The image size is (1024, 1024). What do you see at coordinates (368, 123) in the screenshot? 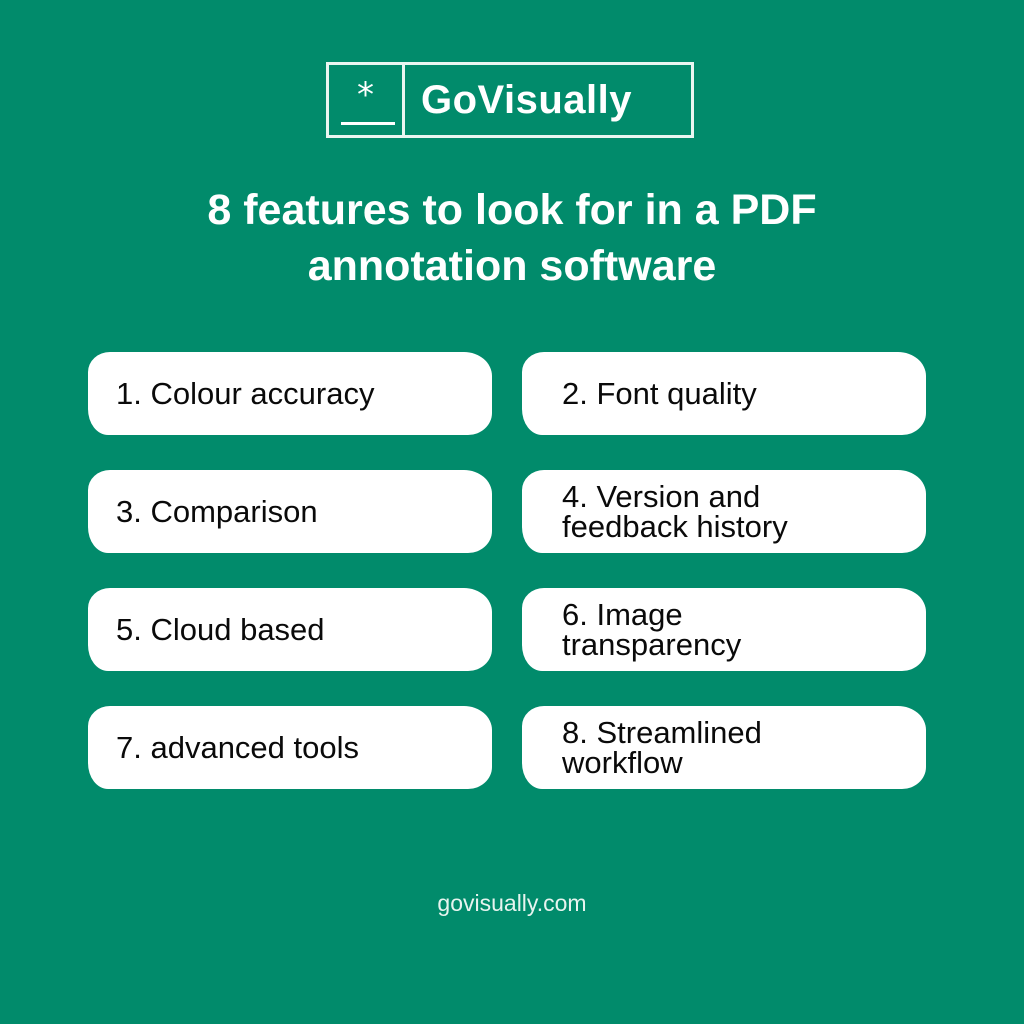
I see `logo-underline` at bounding box center [368, 123].